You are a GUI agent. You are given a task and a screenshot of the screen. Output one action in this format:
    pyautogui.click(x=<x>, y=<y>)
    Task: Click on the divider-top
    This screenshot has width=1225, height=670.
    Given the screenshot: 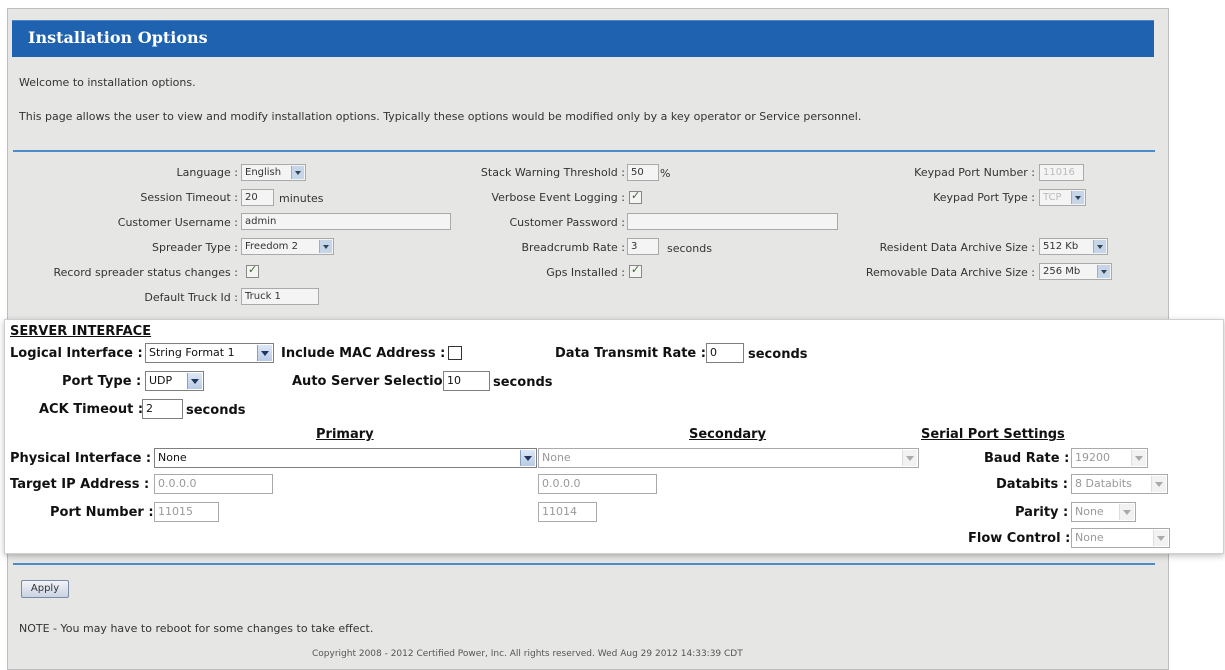 What is the action you would take?
    pyautogui.click(x=584, y=151)
    